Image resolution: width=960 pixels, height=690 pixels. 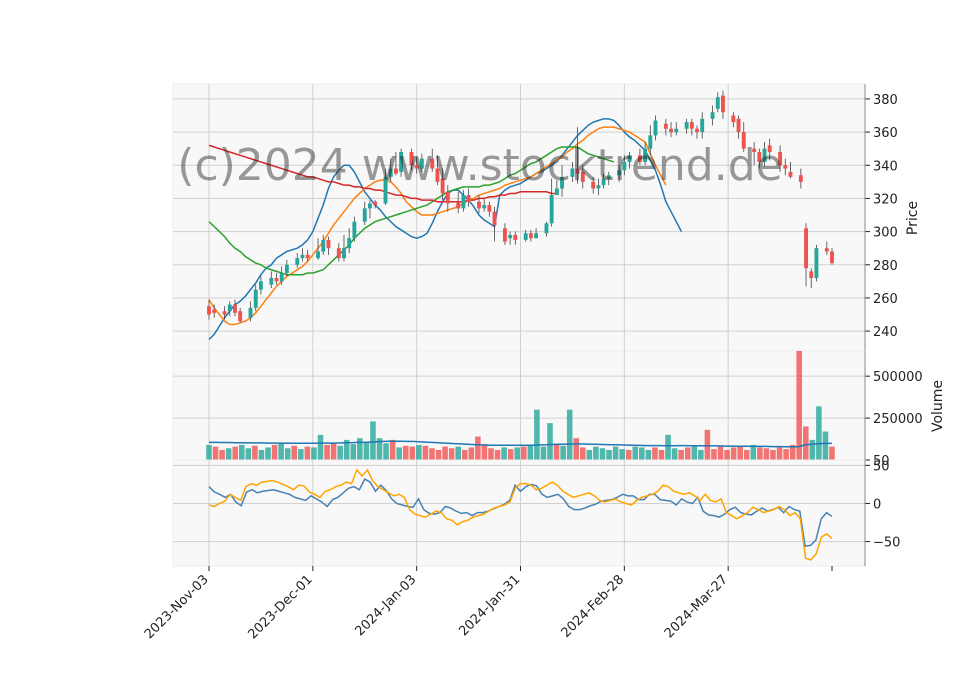 I want to click on x-tick-label: 2023-Nov-03, so click(x=177, y=607).